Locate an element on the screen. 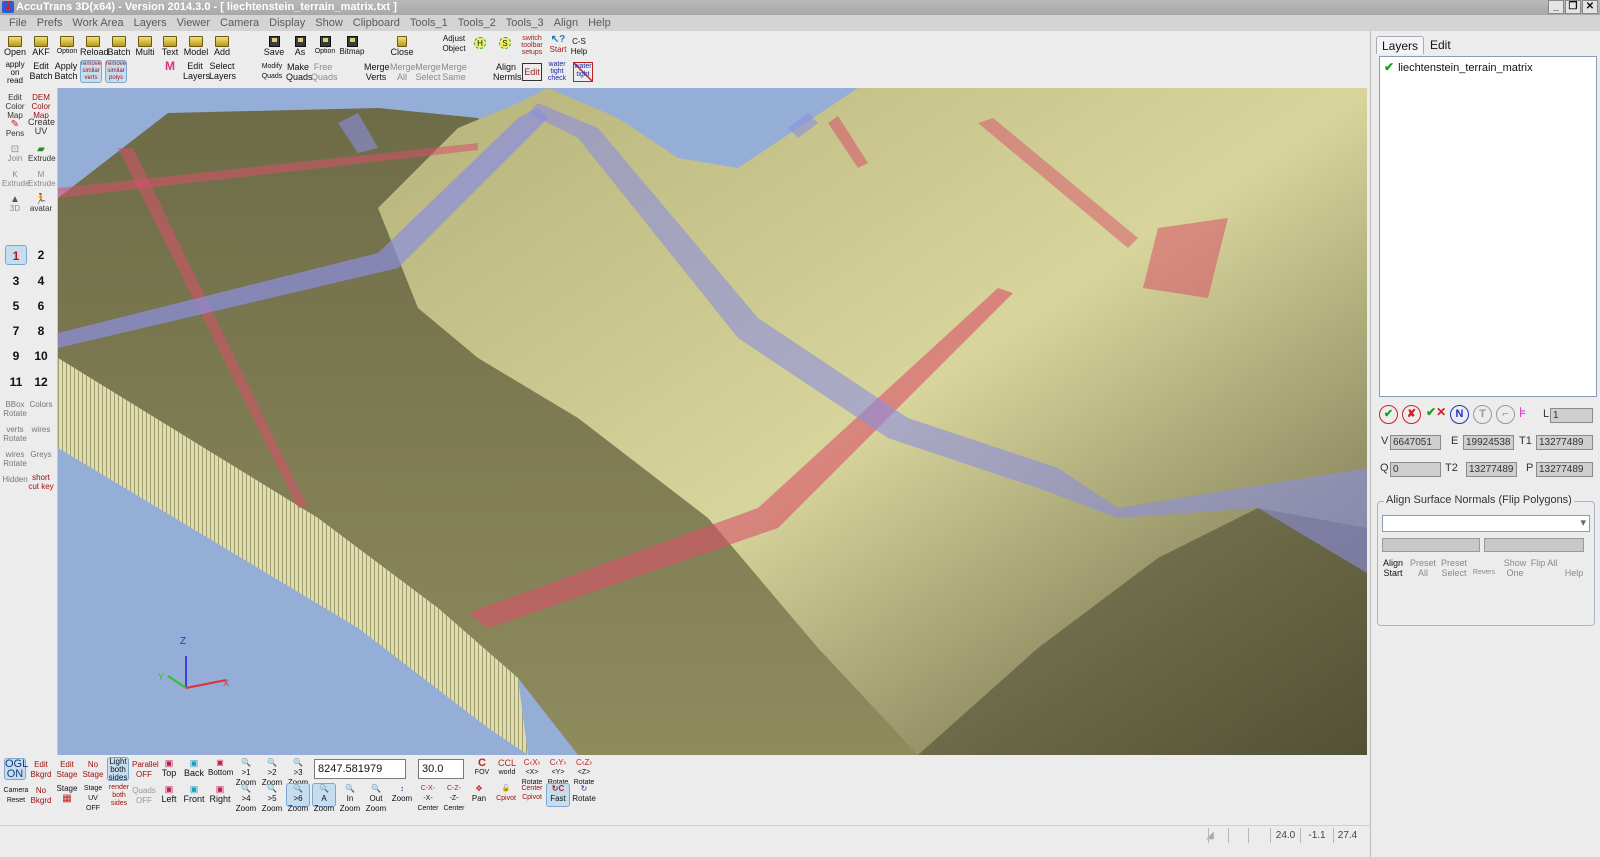  edit-toggle-button: Edit is located at coordinates (532, 72).